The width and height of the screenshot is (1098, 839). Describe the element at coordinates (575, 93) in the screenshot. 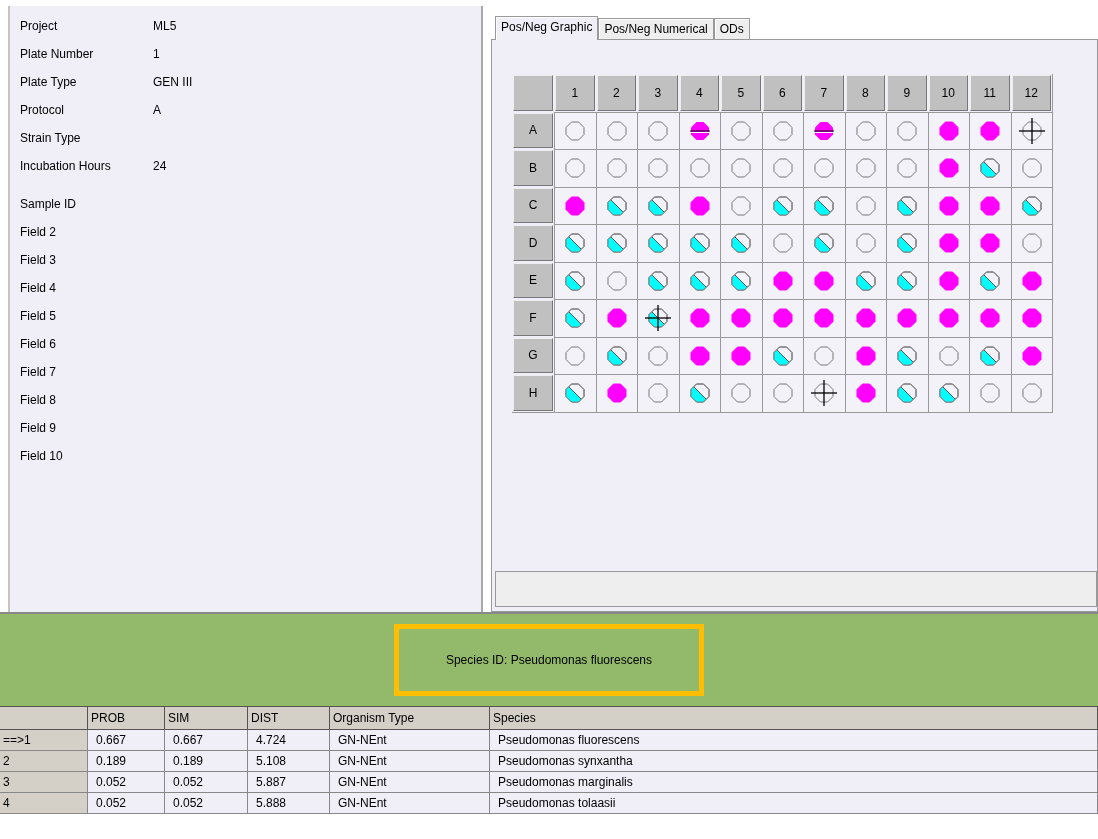

I see `column-header: 1` at that location.